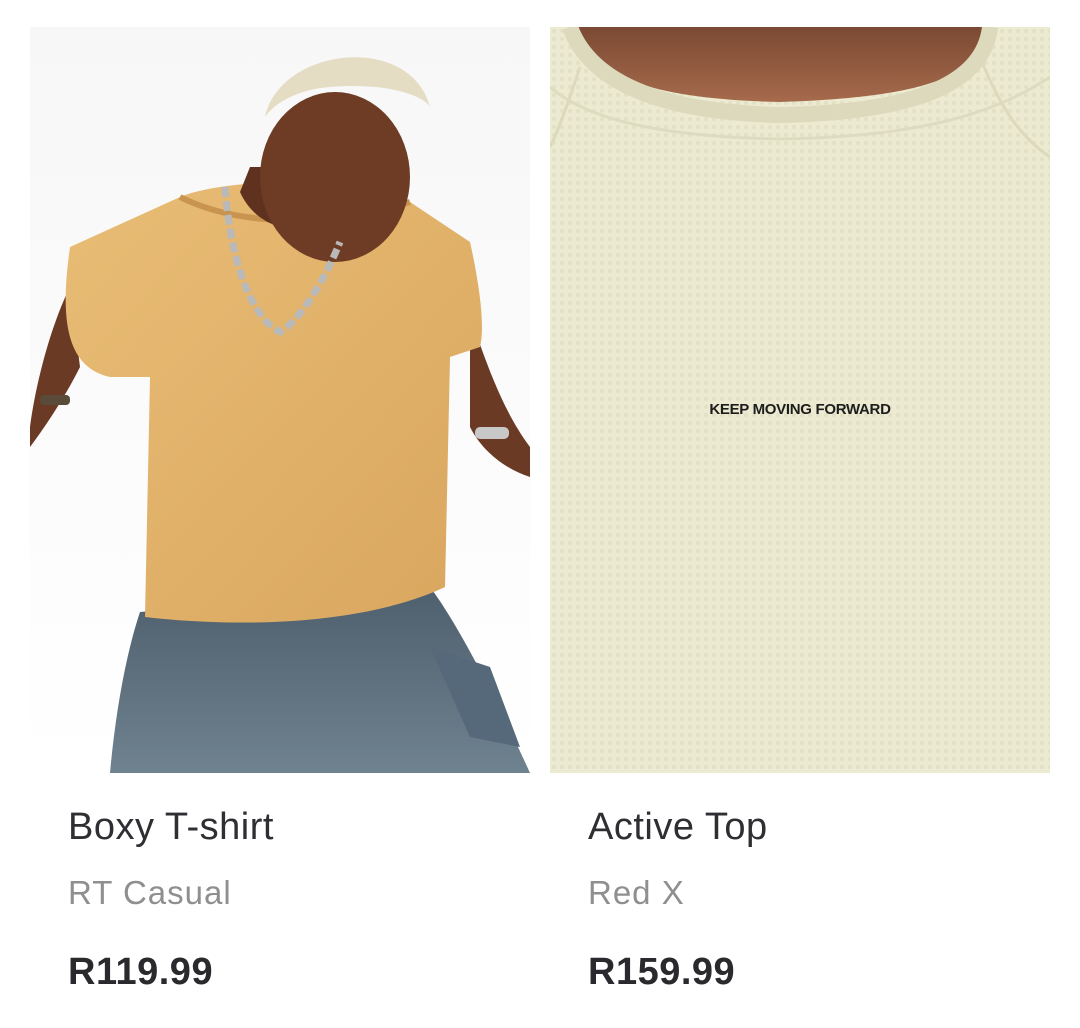  Describe the element at coordinates (800, 409) in the screenshot. I see `shirt-print-text: KEEP MOVING FORWARD` at that location.